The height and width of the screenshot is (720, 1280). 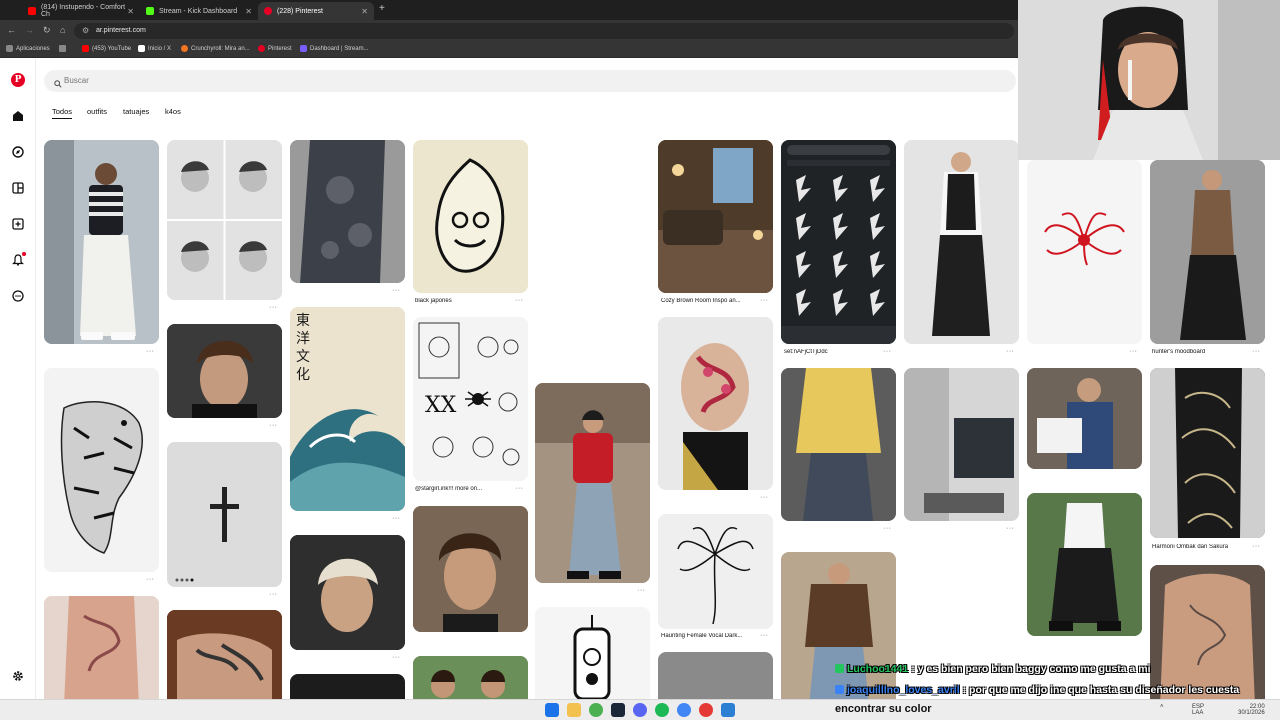 I want to click on create-icon, so click(x=18, y=224).